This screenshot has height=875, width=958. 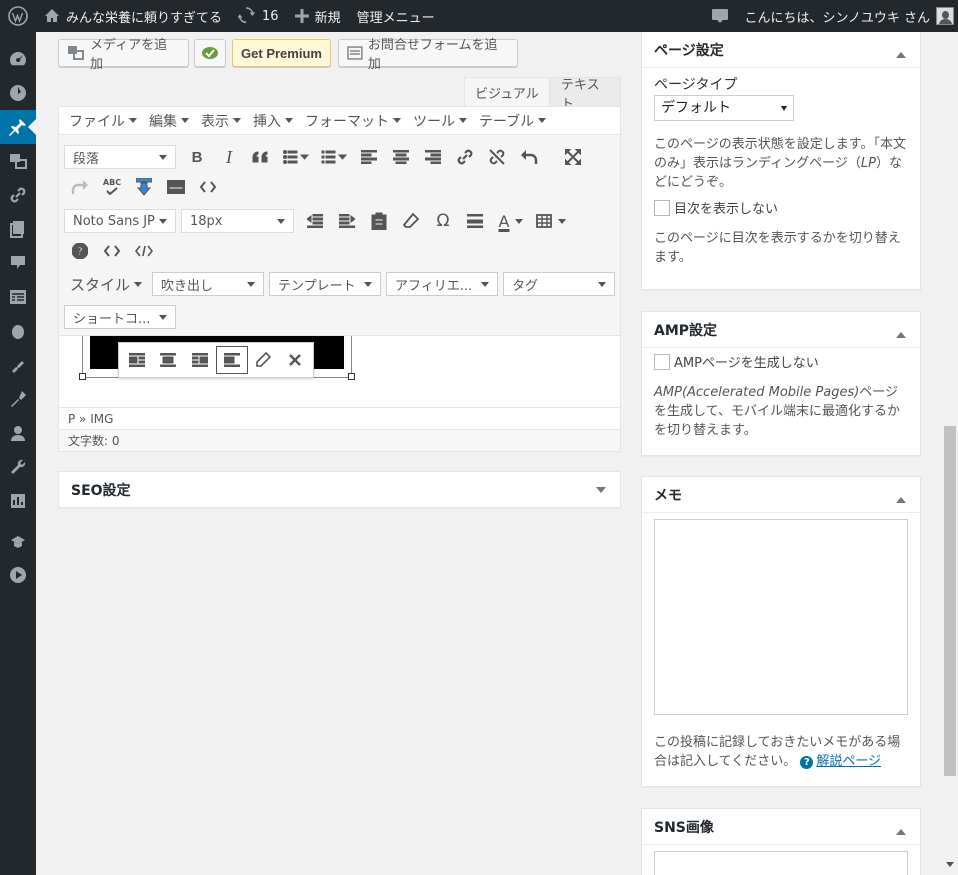 I want to click on italic-button: I, so click(x=229, y=157).